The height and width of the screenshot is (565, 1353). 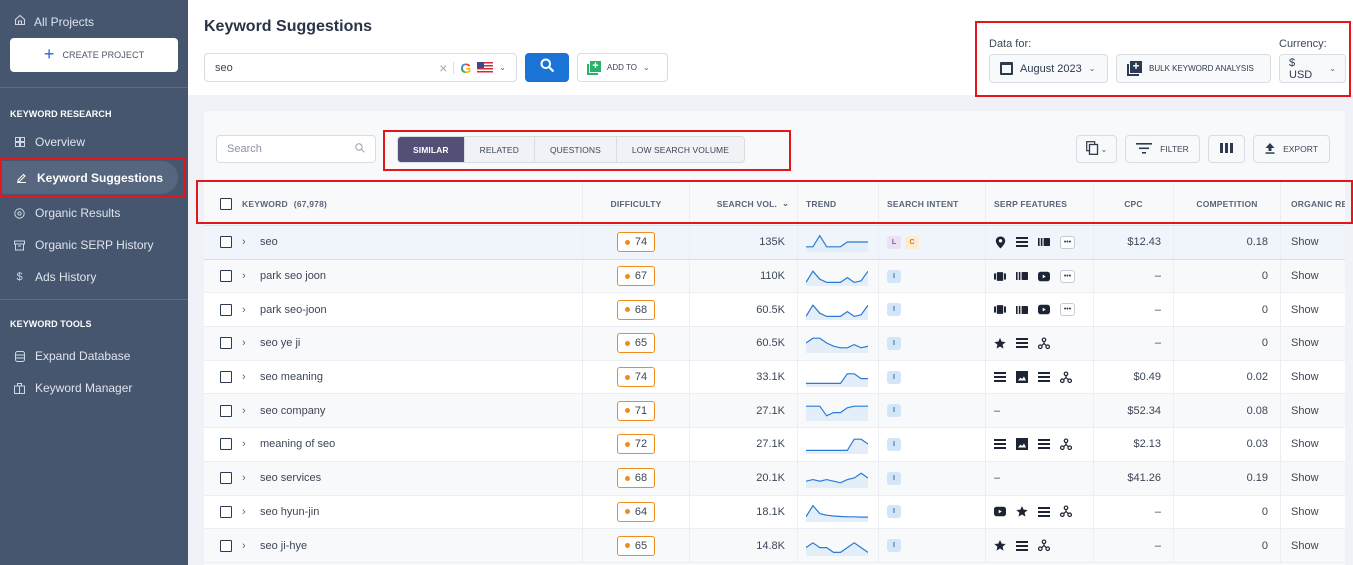 What do you see at coordinates (485, 67) in the screenshot?
I see `us-flag-icon` at bounding box center [485, 67].